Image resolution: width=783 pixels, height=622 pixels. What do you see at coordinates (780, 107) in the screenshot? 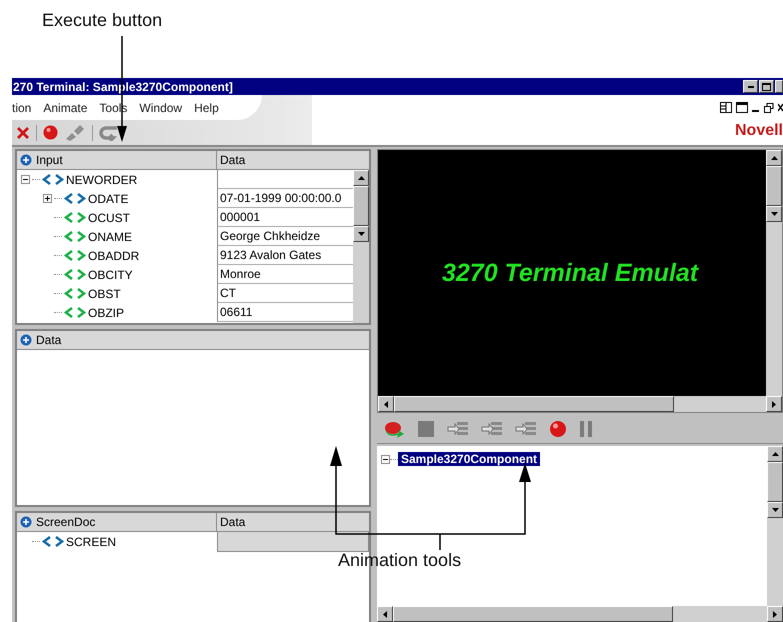
I see `close-icon` at bounding box center [780, 107].